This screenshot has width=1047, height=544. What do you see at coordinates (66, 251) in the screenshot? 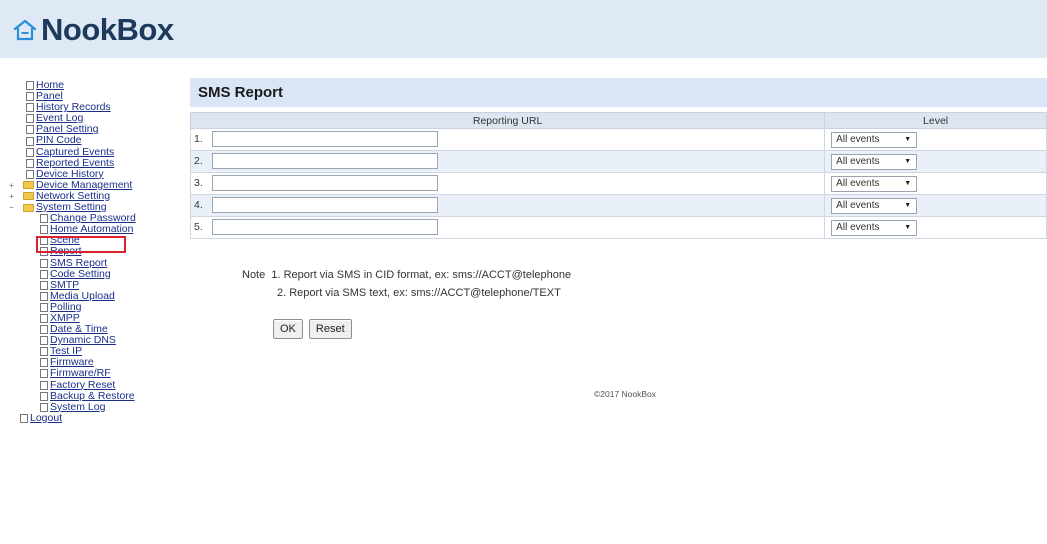
I see `sidebar-item-label: Report` at bounding box center [66, 251].